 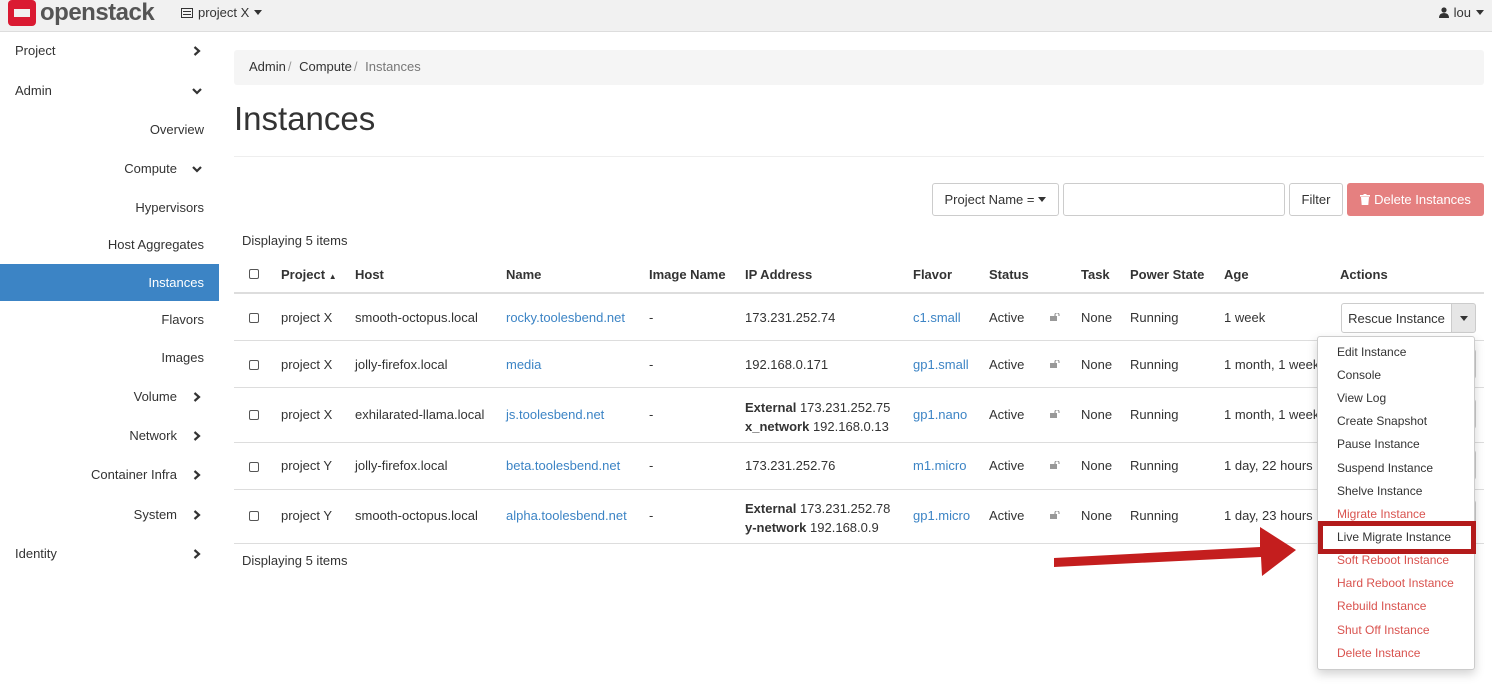 What do you see at coordinates (1316, 199) in the screenshot?
I see `filter-button: Filter` at bounding box center [1316, 199].